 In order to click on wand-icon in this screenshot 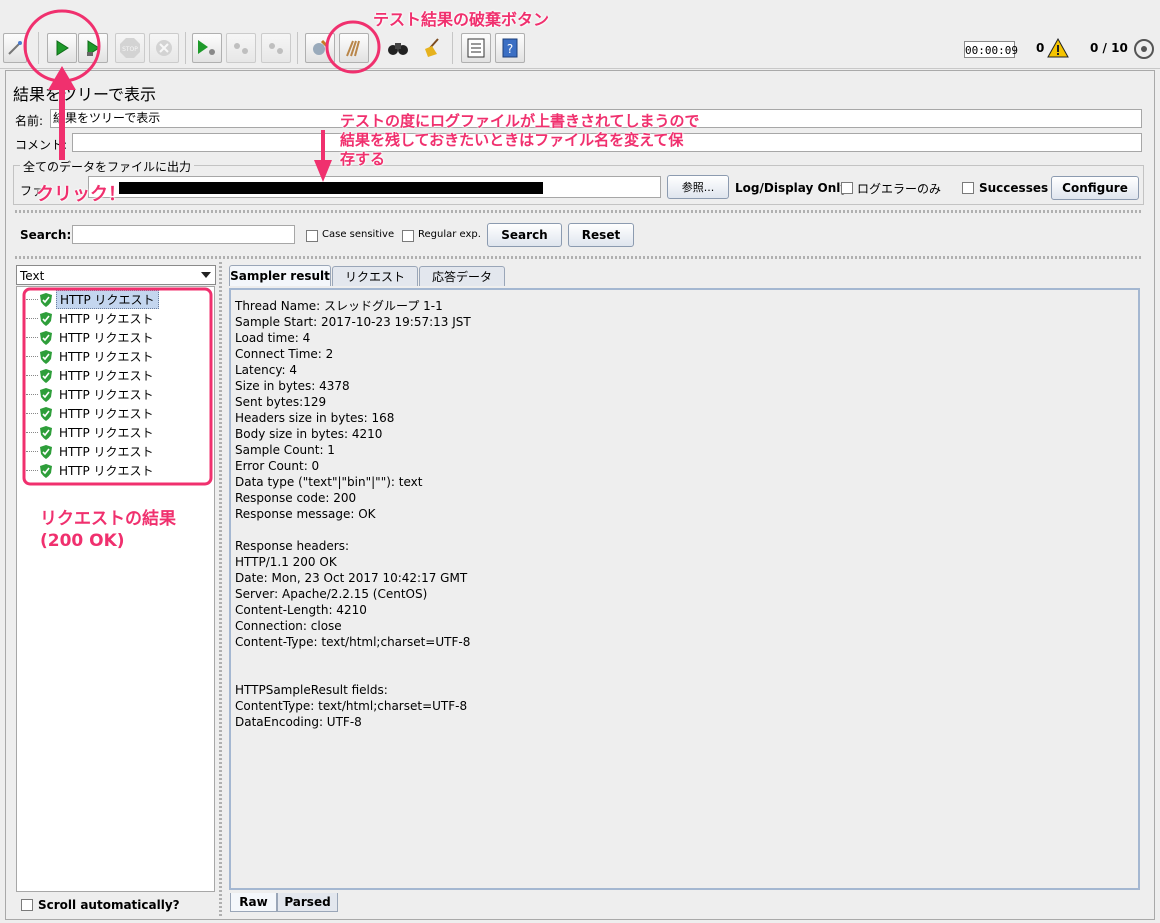, I will do `click(15, 48)`.